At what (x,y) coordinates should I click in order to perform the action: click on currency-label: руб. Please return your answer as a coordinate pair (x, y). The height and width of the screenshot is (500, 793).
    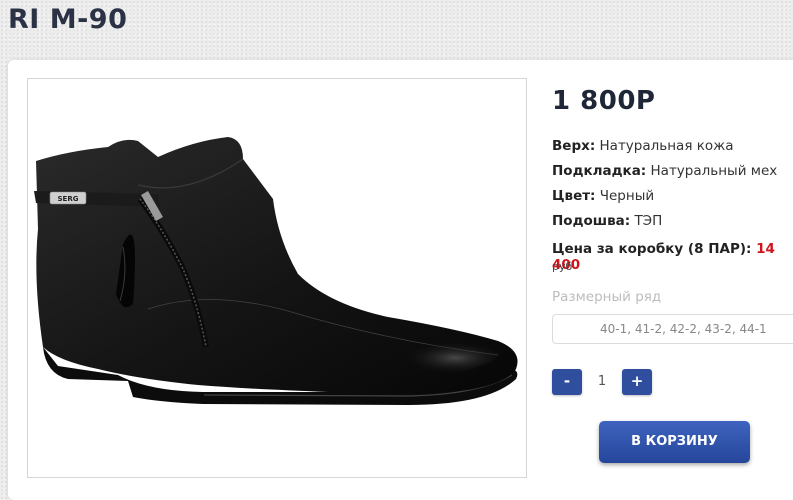
    Looking at the image, I should click on (562, 266).